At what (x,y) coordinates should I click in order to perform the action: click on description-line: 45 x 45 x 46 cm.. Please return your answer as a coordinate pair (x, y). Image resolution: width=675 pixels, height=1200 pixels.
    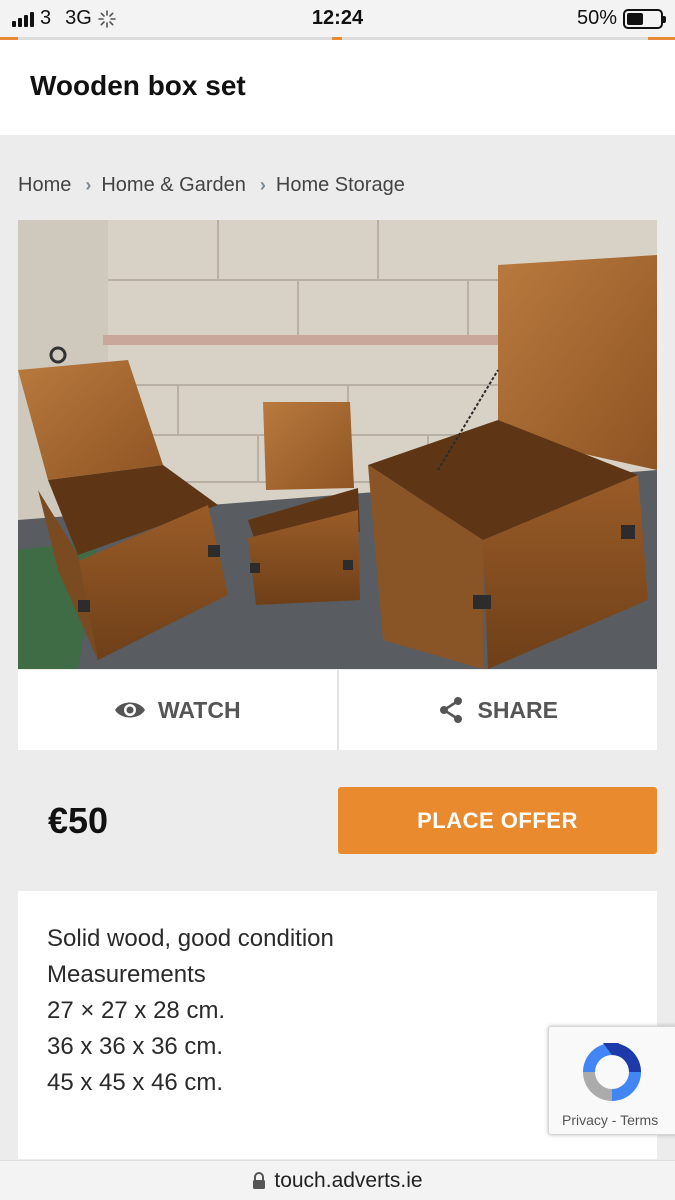
    Looking at the image, I should click on (135, 1082).